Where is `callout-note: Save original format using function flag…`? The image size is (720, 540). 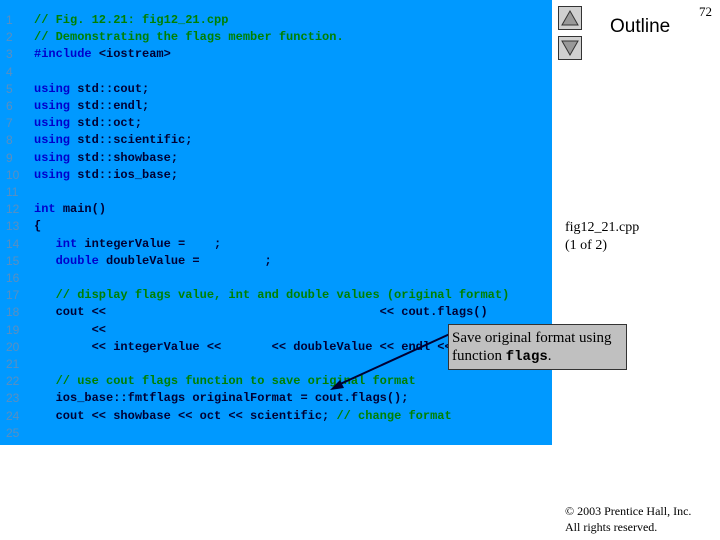 callout-note: Save original format using function flag… is located at coordinates (537, 347).